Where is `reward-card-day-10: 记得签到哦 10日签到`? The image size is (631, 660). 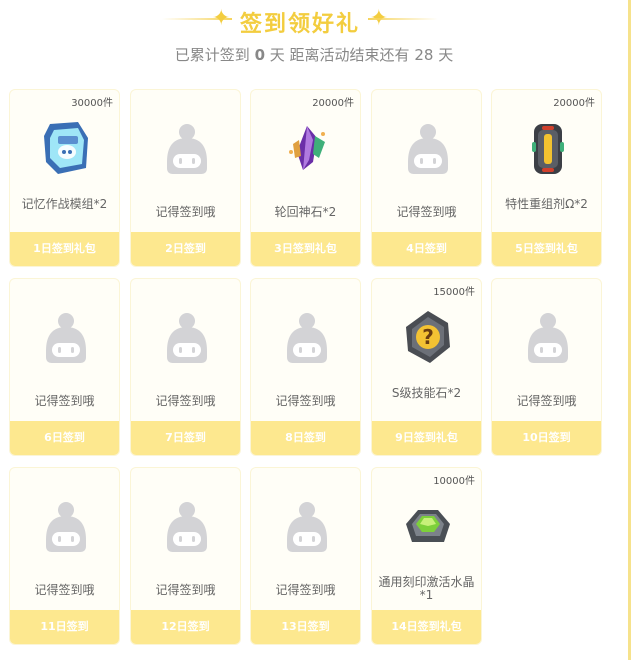
reward-card-day-10: 记得签到哦 10日签到 is located at coordinates (546, 367).